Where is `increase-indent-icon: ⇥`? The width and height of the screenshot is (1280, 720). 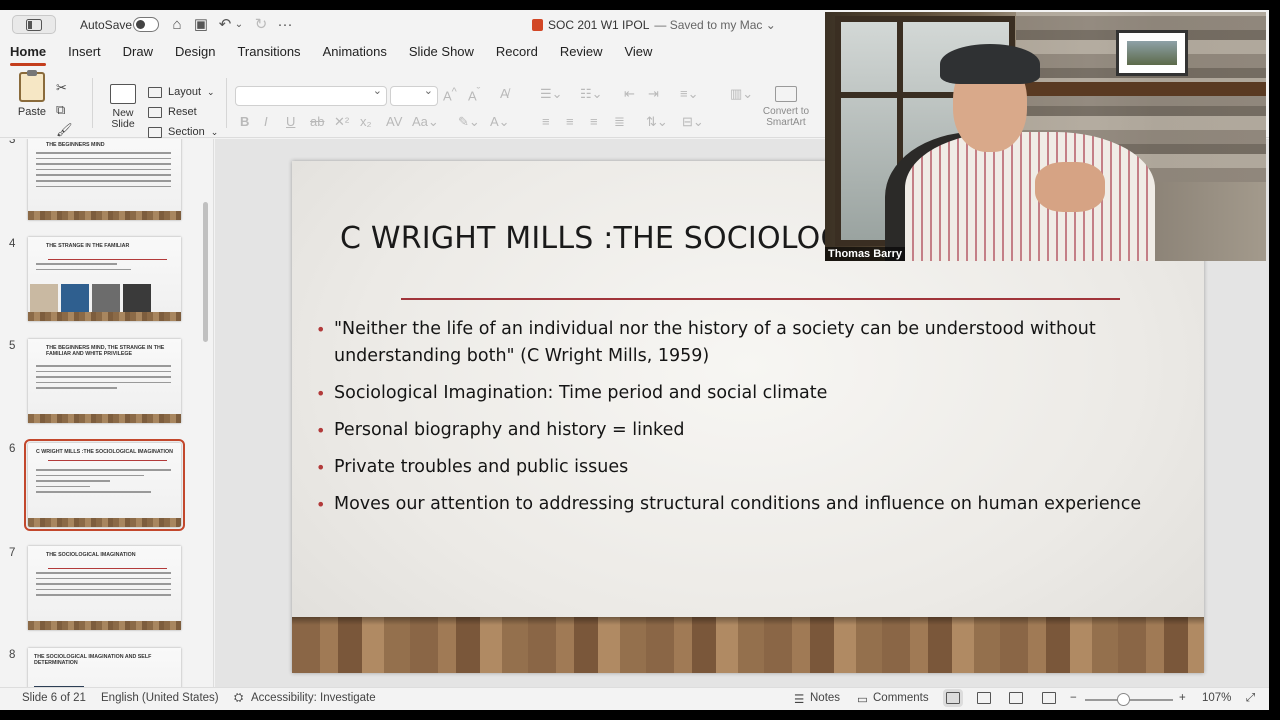 increase-indent-icon: ⇥ is located at coordinates (653, 94).